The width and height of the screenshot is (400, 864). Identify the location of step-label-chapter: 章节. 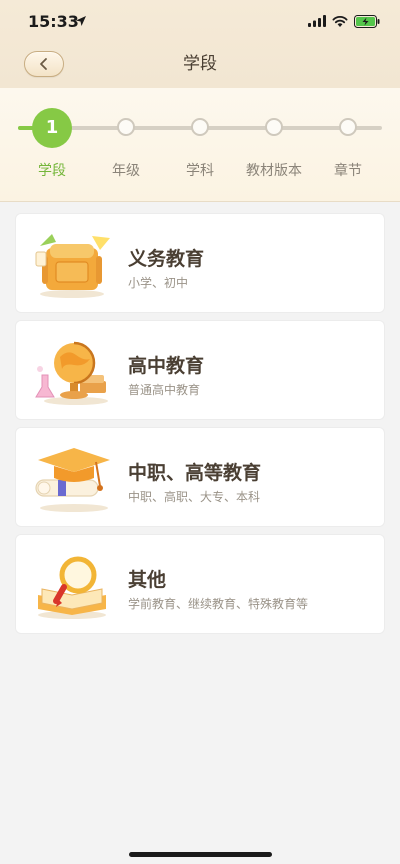
(348, 170).